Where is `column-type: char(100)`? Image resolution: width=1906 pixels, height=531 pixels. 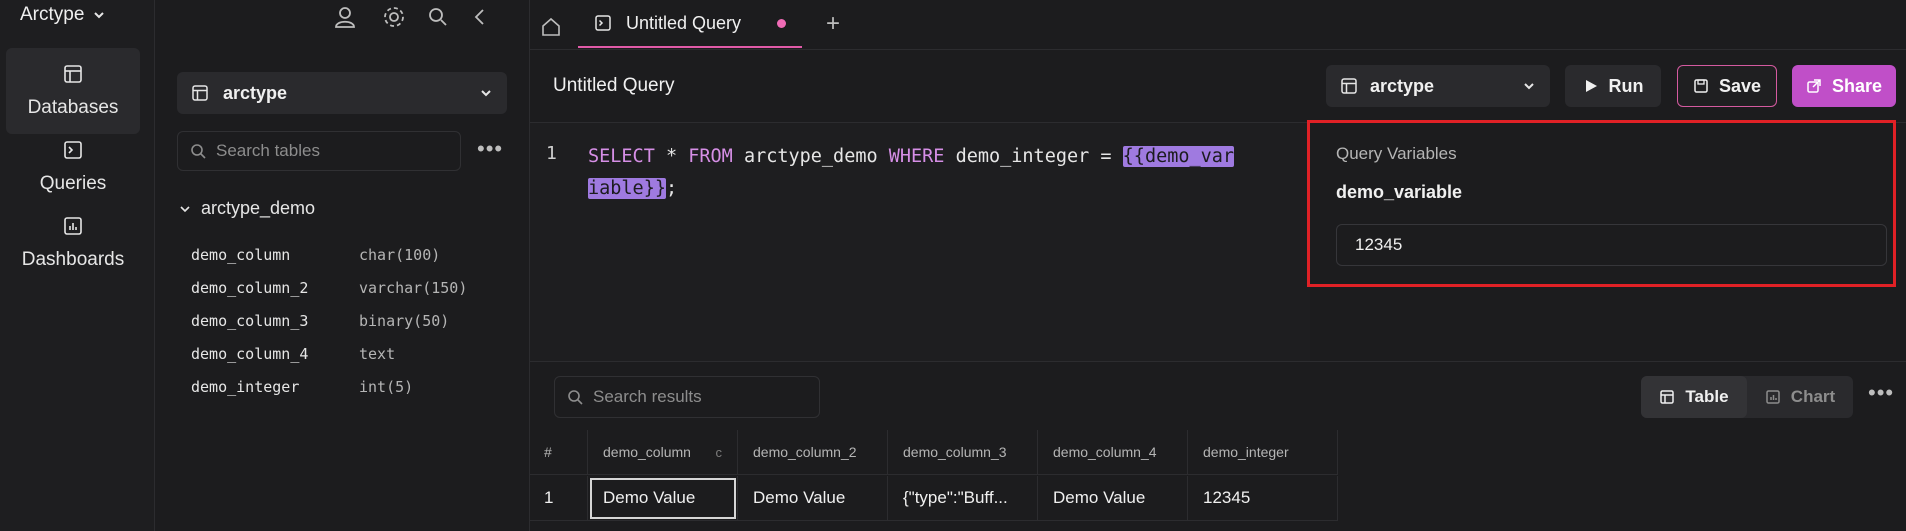 column-type: char(100) is located at coordinates (400, 255).